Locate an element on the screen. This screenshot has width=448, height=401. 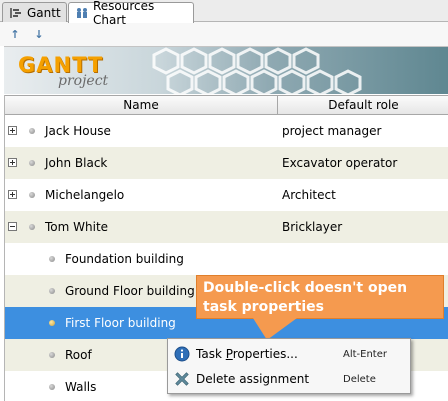
row-name: John Black is located at coordinates (76, 163).